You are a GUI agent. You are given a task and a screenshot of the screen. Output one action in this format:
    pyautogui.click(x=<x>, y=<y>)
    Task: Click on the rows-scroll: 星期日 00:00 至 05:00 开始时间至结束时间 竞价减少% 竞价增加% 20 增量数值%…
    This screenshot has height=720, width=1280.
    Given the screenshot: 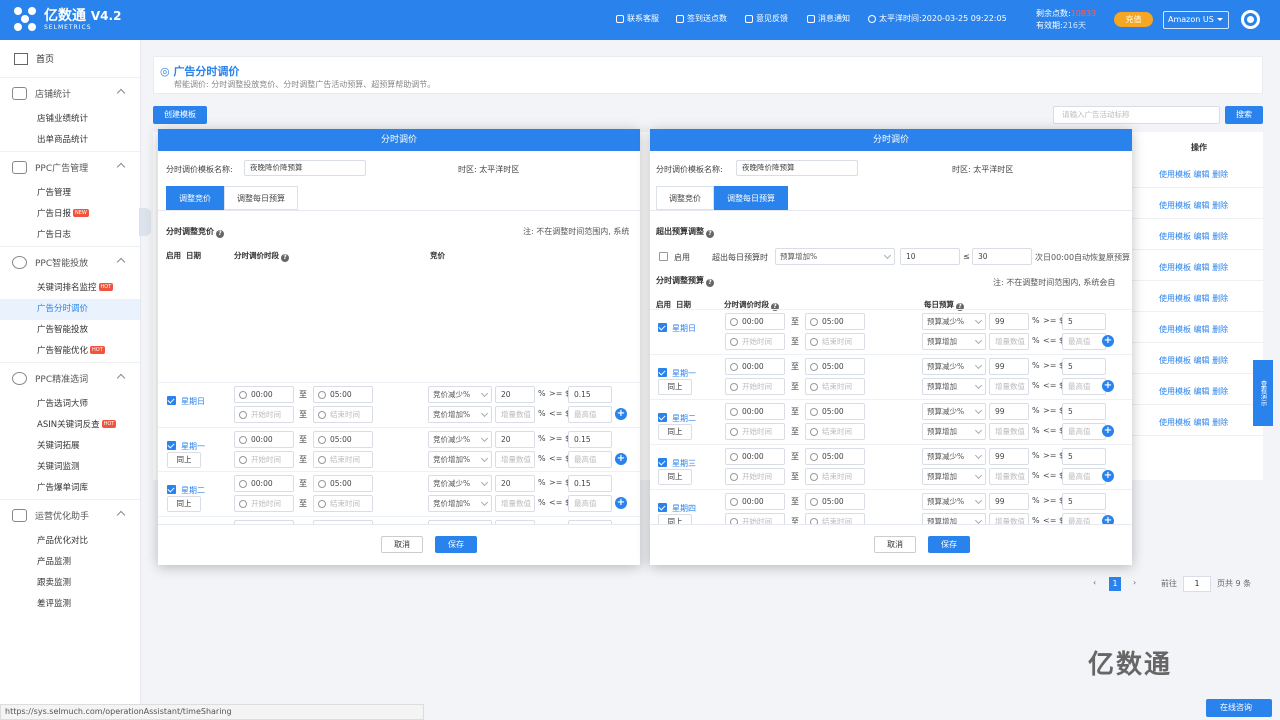 What is the action you would take?
    pyautogui.click(x=399, y=453)
    